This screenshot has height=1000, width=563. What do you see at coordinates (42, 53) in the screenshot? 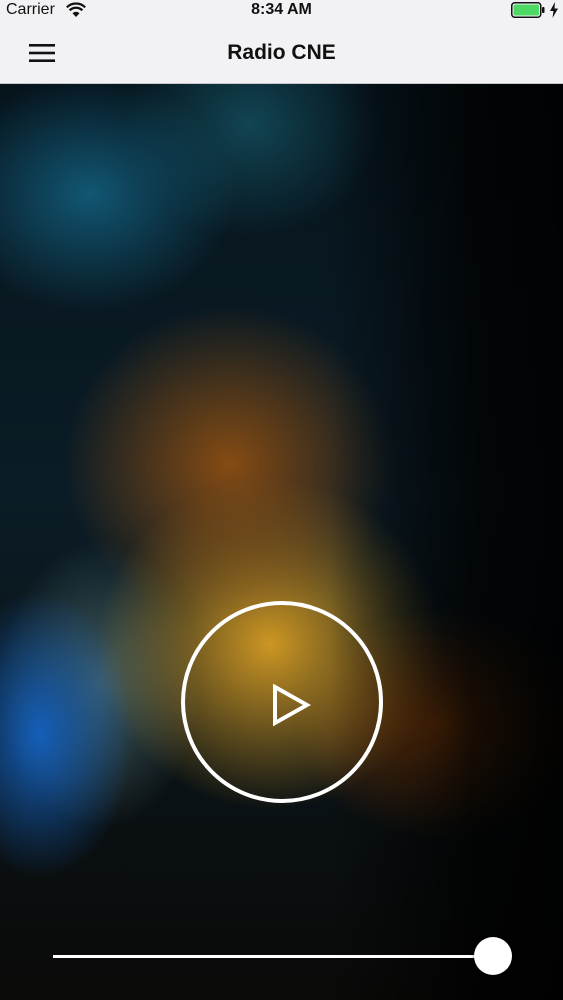
I see `hamburger-menu-icon` at bounding box center [42, 53].